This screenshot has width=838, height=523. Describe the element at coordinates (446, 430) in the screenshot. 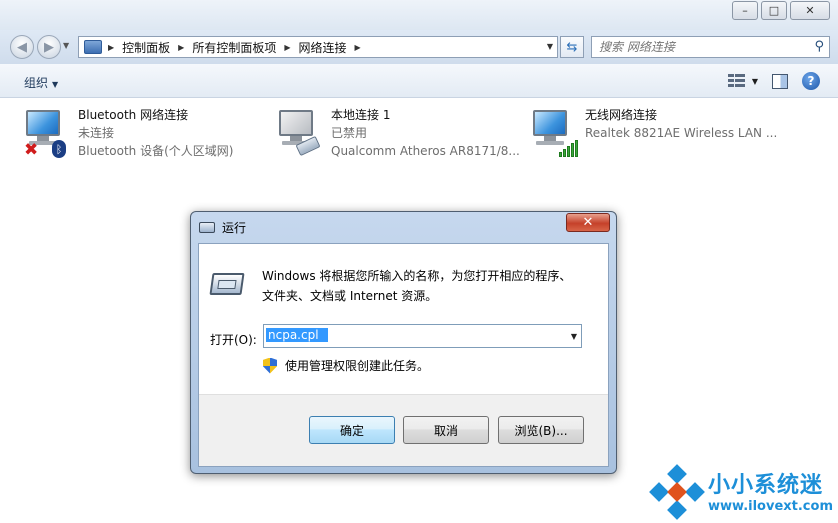

I see `cancel-button: 取消` at that location.